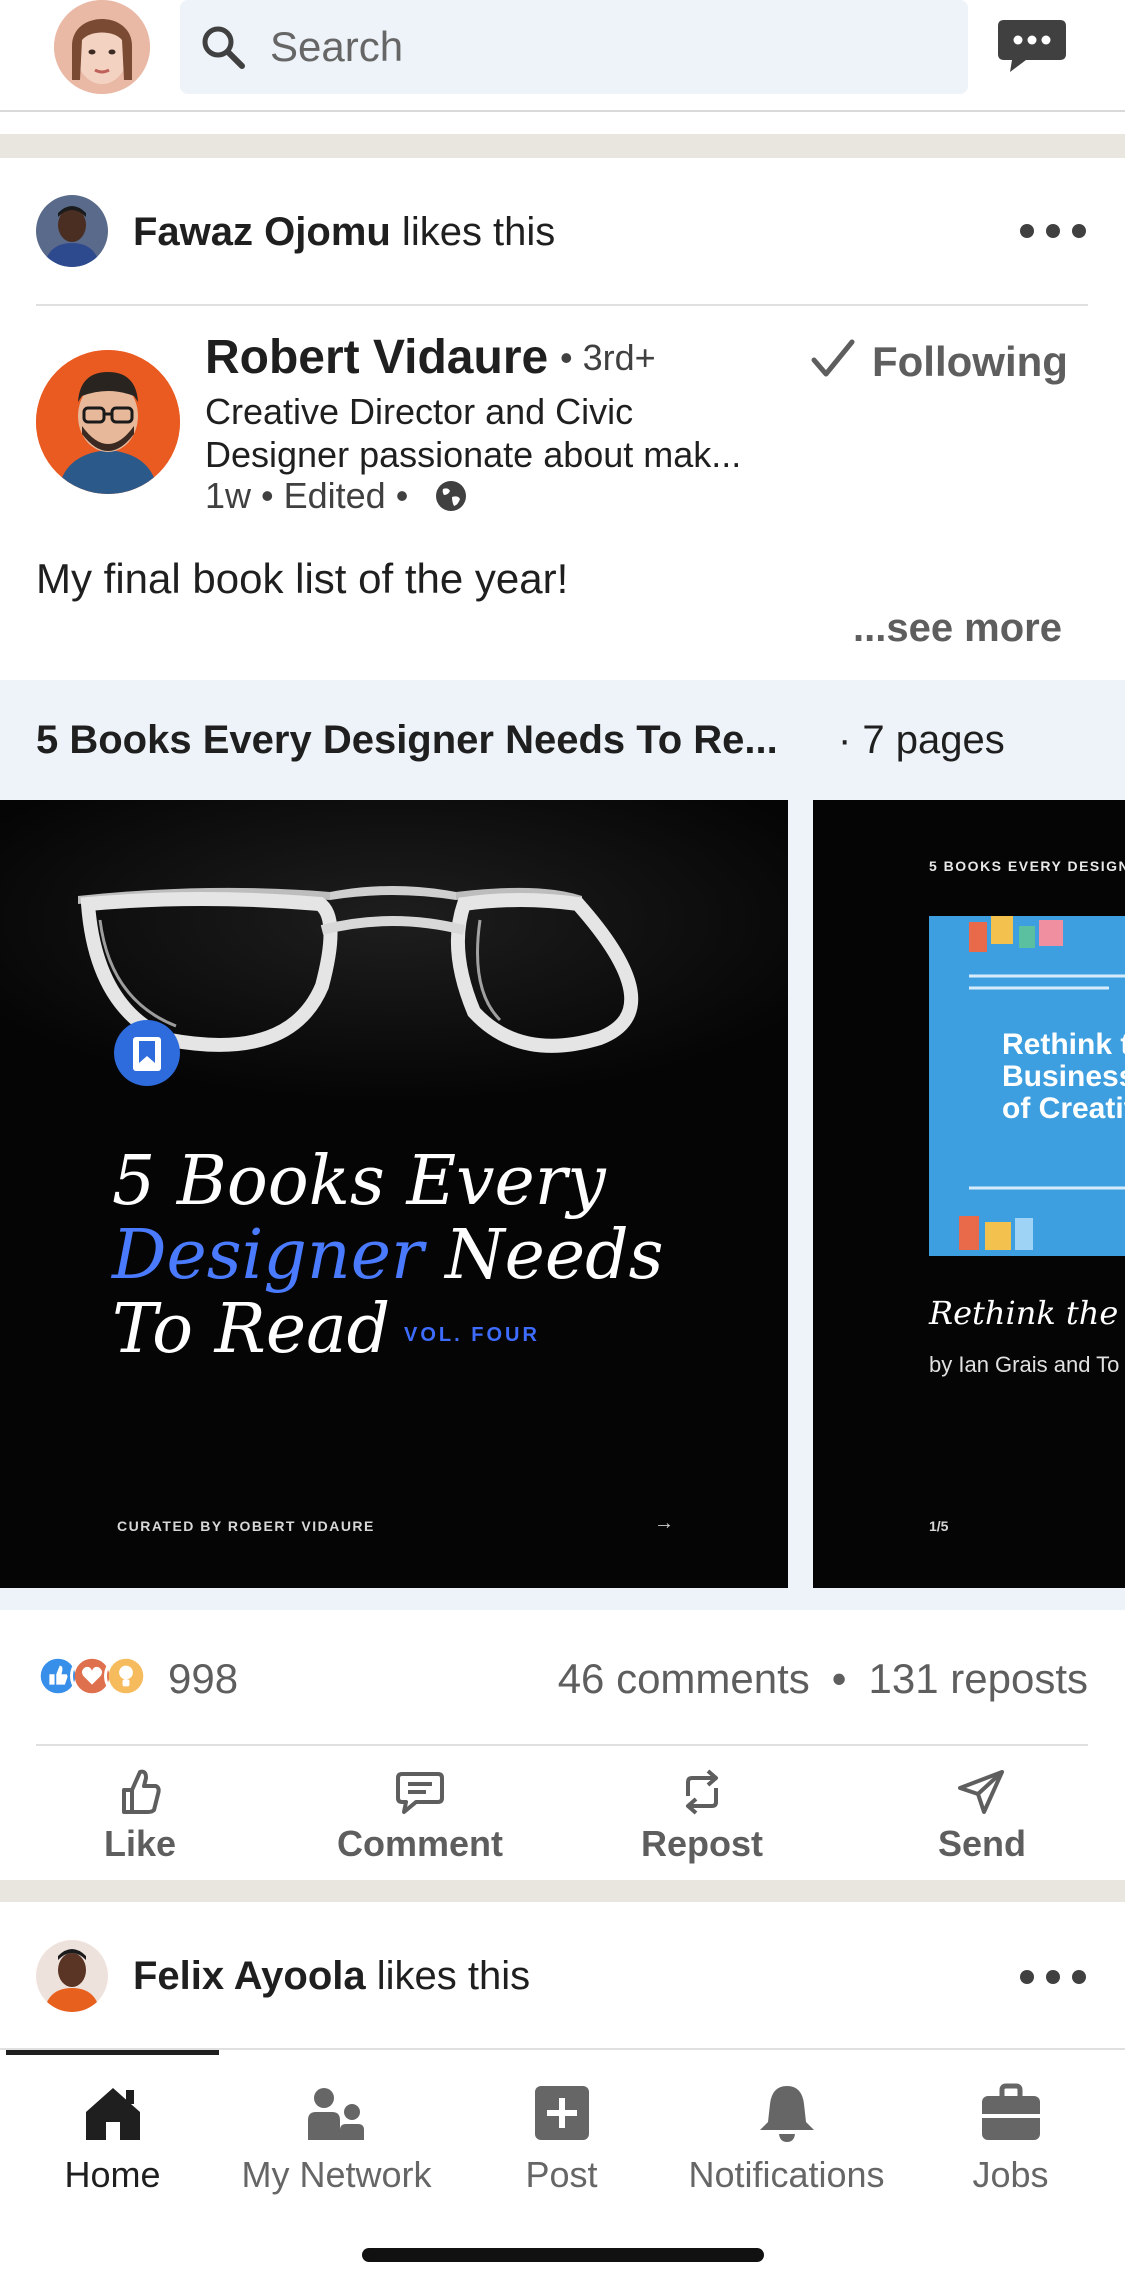 The image size is (1125, 2284). Describe the element at coordinates (1027, 866) in the screenshot. I see `slide-2-label: 5 BOOKS EVERY DESIGN` at that location.